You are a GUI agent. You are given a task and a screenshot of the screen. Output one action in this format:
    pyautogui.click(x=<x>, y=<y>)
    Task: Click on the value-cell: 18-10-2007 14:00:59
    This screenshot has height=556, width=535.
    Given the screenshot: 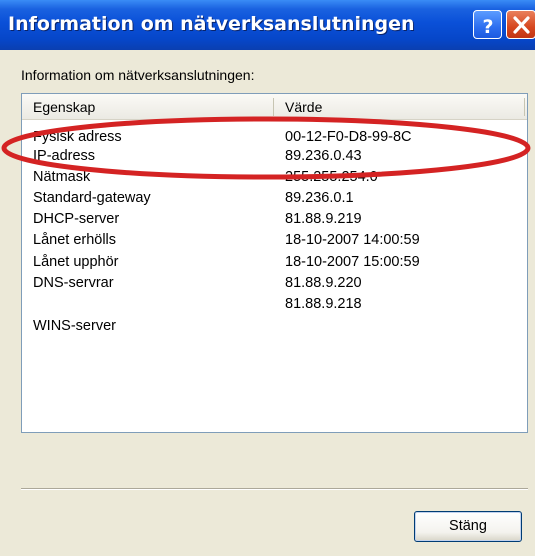 What is the action you would take?
    pyautogui.click(x=352, y=240)
    